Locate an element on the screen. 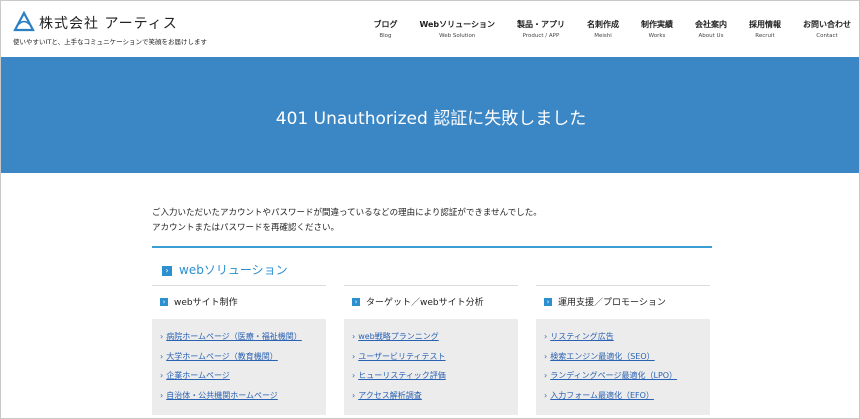 The image size is (860, 419). nav-item-about: 会社案内 About Us is located at coordinates (711, 29).